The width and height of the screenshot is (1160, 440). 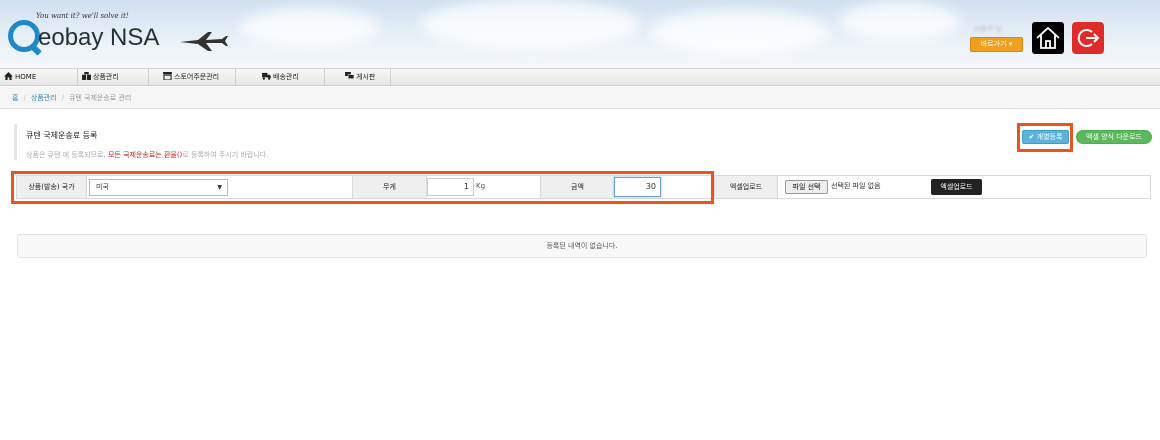 What do you see at coordinates (580, 98) in the screenshot?
I see `breadcrumb: 홈 / 상품관리 / 큐텐 국제운송료 관리` at bounding box center [580, 98].